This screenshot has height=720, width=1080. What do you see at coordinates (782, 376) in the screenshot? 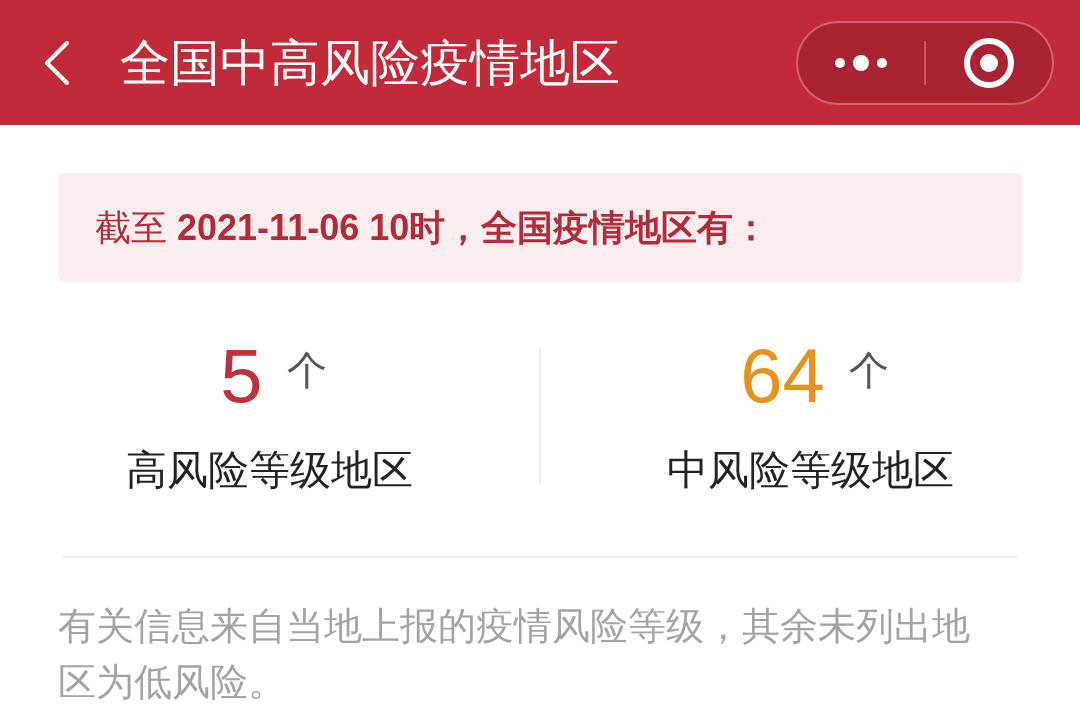
I see `risk-count: 64` at bounding box center [782, 376].